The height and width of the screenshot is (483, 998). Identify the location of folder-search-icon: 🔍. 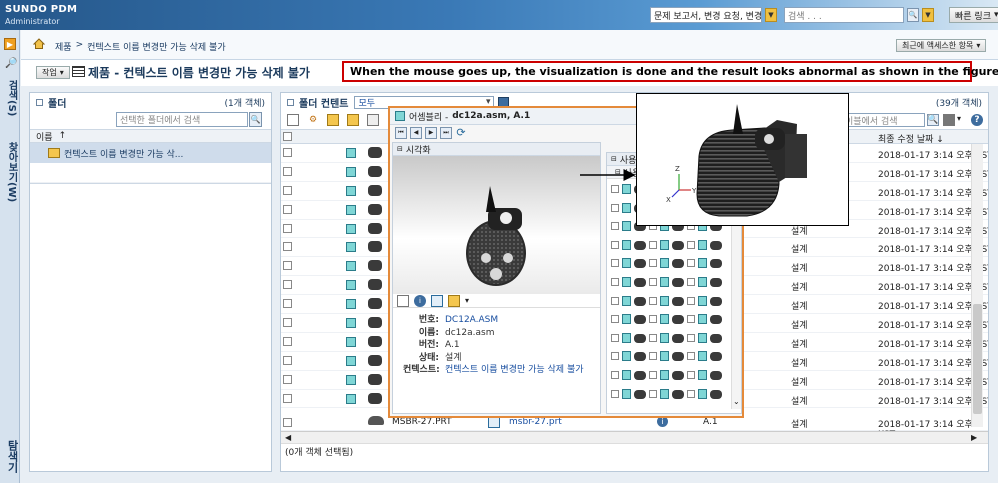
(255, 119).